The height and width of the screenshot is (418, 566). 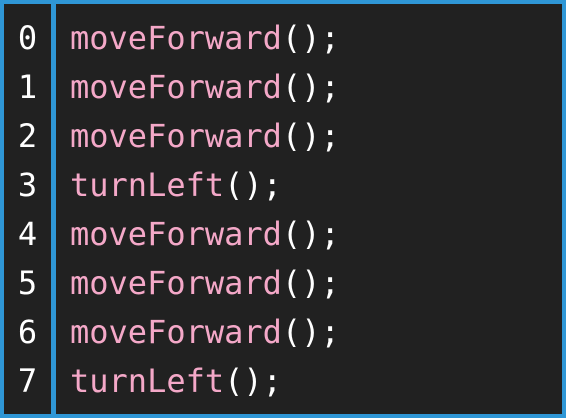 What do you see at coordinates (27, 87) in the screenshot?
I see `line-number: 1` at bounding box center [27, 87].